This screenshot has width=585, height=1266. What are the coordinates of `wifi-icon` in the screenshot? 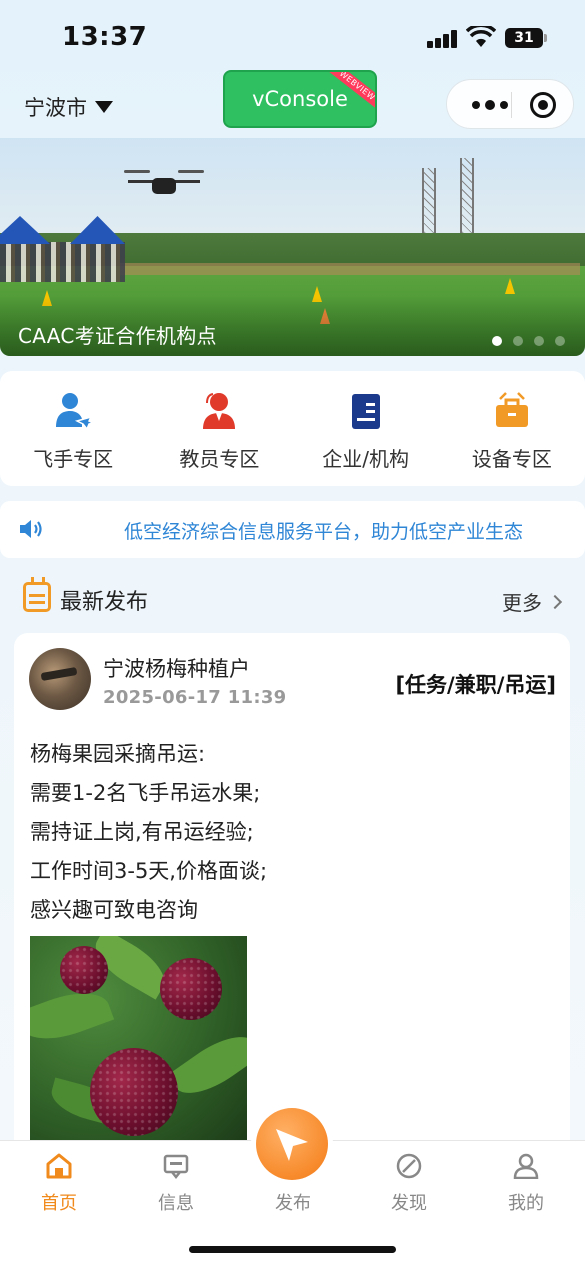 It's located at (481, 36).